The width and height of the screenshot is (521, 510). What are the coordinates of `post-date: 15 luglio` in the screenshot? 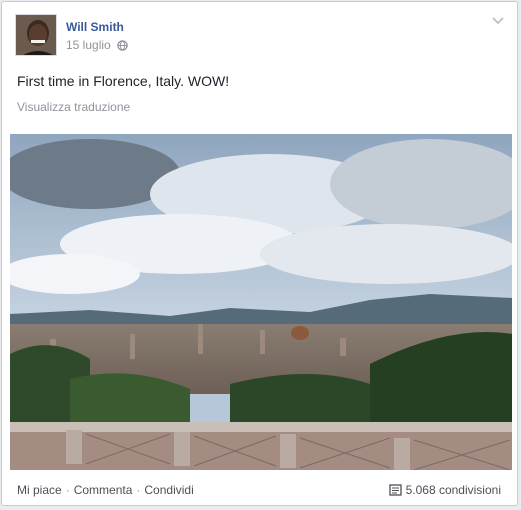 It's located at (88, 45).